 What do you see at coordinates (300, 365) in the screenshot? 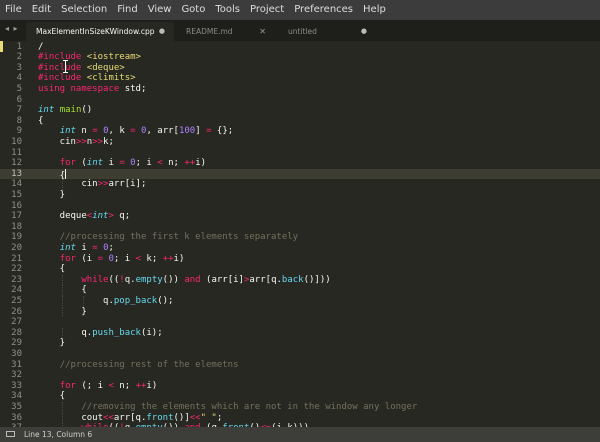
I see `code-line: 31 //processing rest of the elemetns` at bounding box center [300, 365].